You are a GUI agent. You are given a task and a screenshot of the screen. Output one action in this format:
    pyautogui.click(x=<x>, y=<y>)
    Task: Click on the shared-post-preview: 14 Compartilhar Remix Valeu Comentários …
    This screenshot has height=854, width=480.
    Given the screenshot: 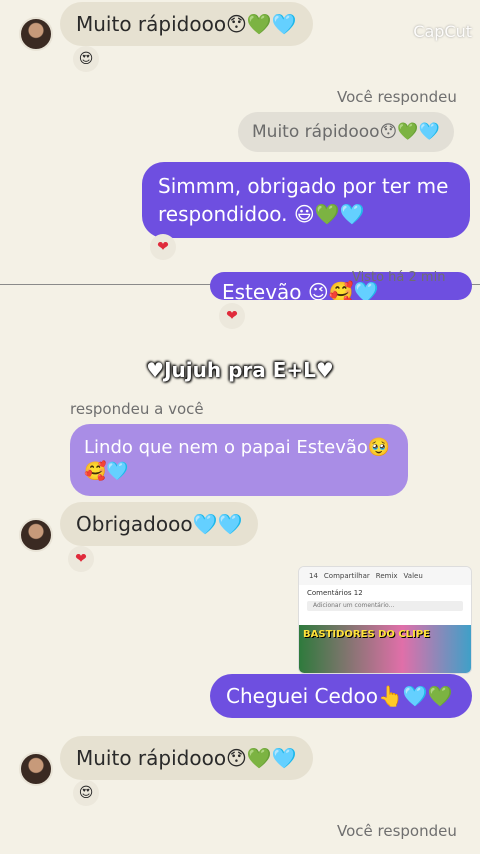 What is the action you would take?
    pyautogui.click(x=385, y=620)
    